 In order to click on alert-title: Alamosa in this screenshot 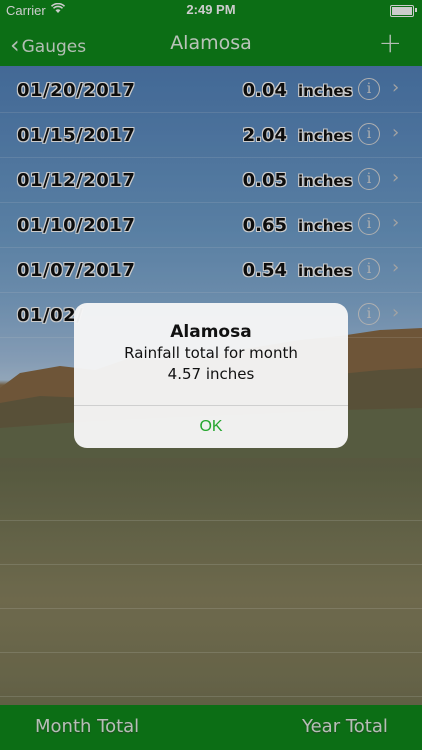, I will do `click(211, 332)`.